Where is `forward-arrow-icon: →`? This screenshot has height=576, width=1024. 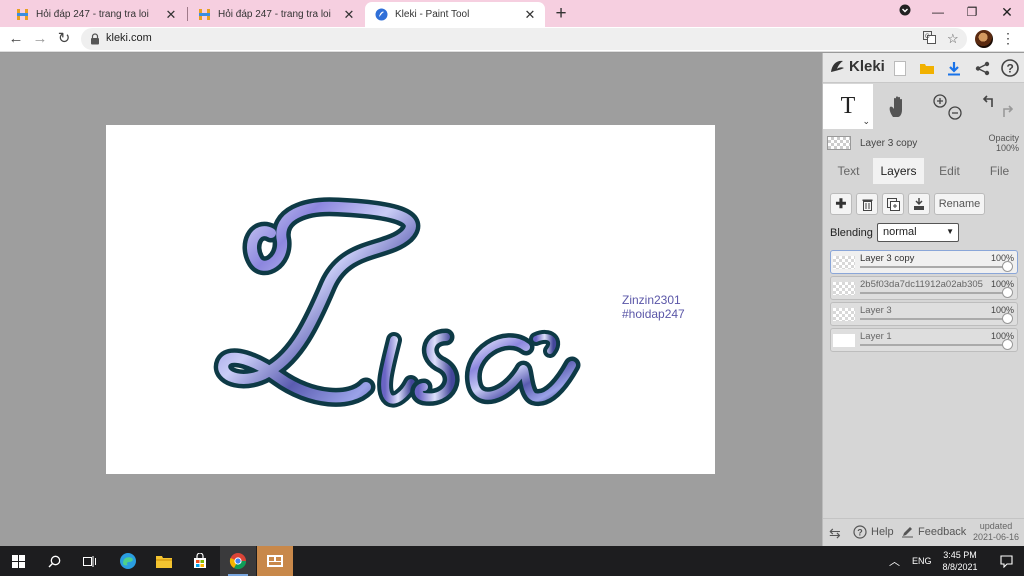
forward-arrow-icon: → is located at coordinates (40, 39).